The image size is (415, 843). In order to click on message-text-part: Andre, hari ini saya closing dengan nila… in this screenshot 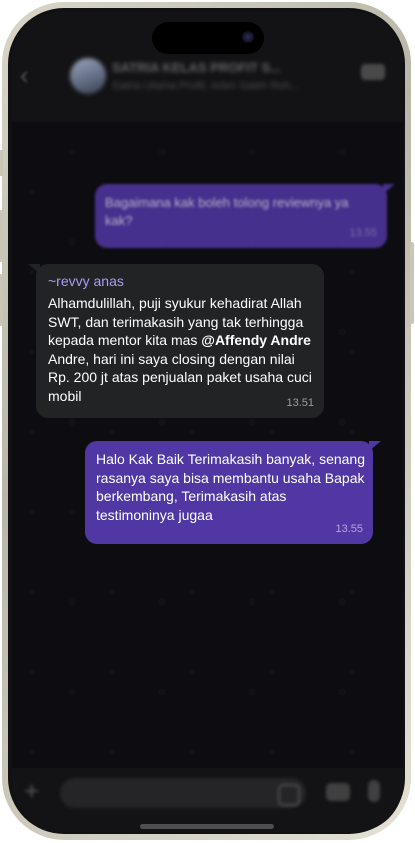, I will do `click(180, 377)`.